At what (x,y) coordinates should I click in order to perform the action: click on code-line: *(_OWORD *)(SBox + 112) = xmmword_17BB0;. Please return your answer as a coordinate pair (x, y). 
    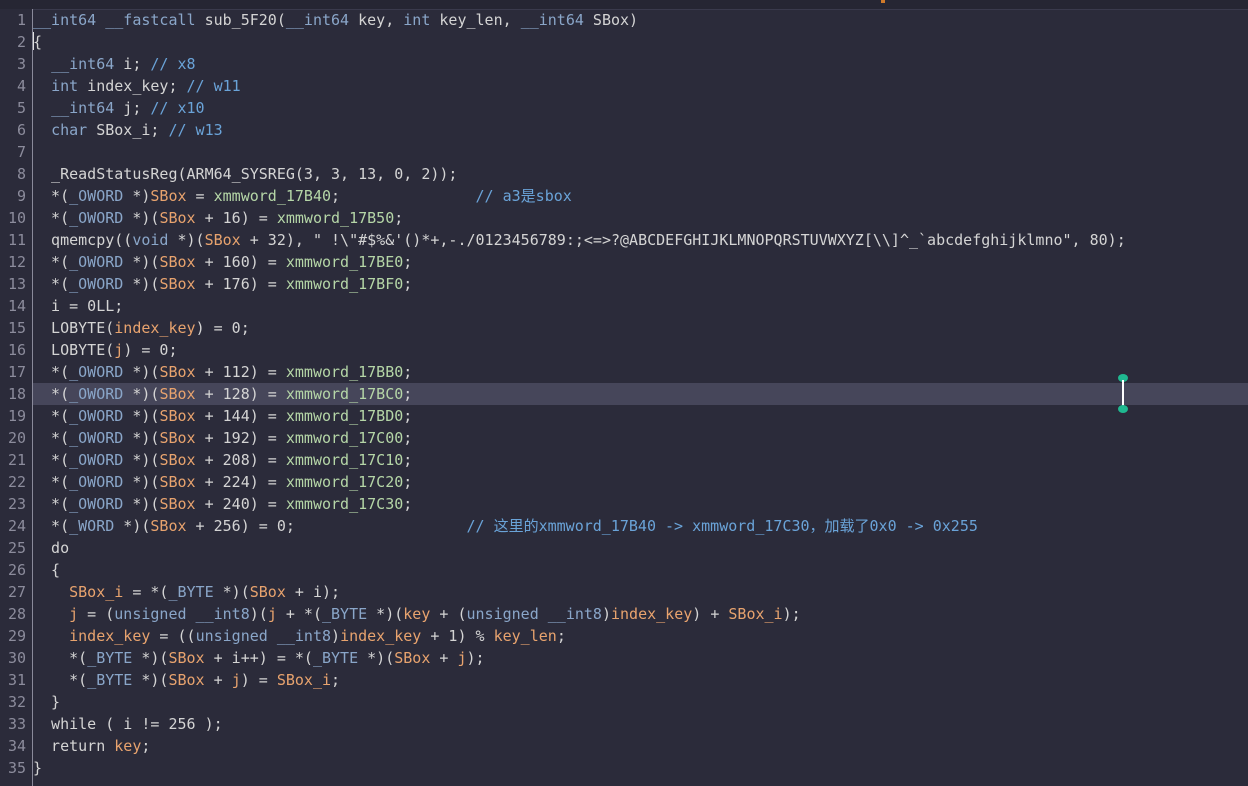
    Looking at the image, I should click on (640, 372).